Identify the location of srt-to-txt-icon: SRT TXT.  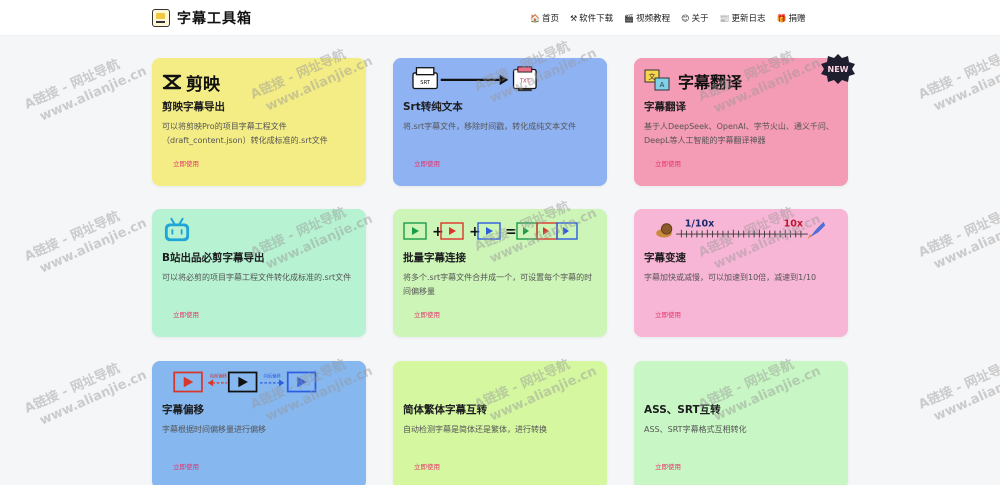
(474, 79).